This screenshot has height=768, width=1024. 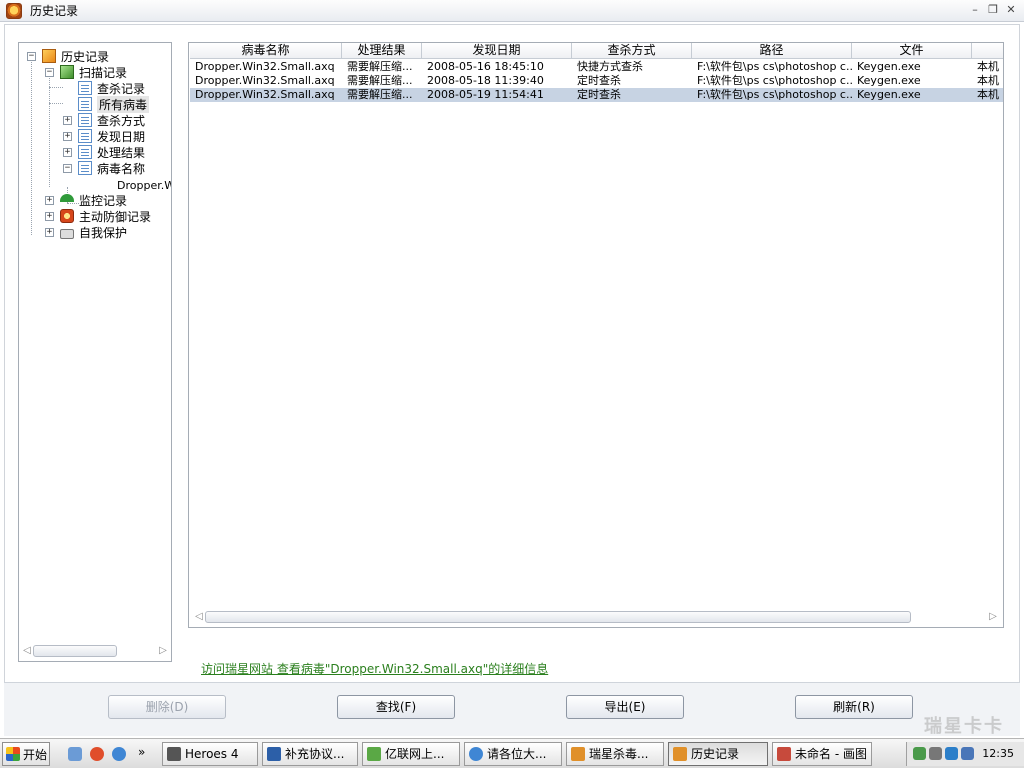 What do you see at coordinates (86, 72) in the screenshot?
I see `tree-item-scan: − 扫描记录` at bounding box center [86, 72].